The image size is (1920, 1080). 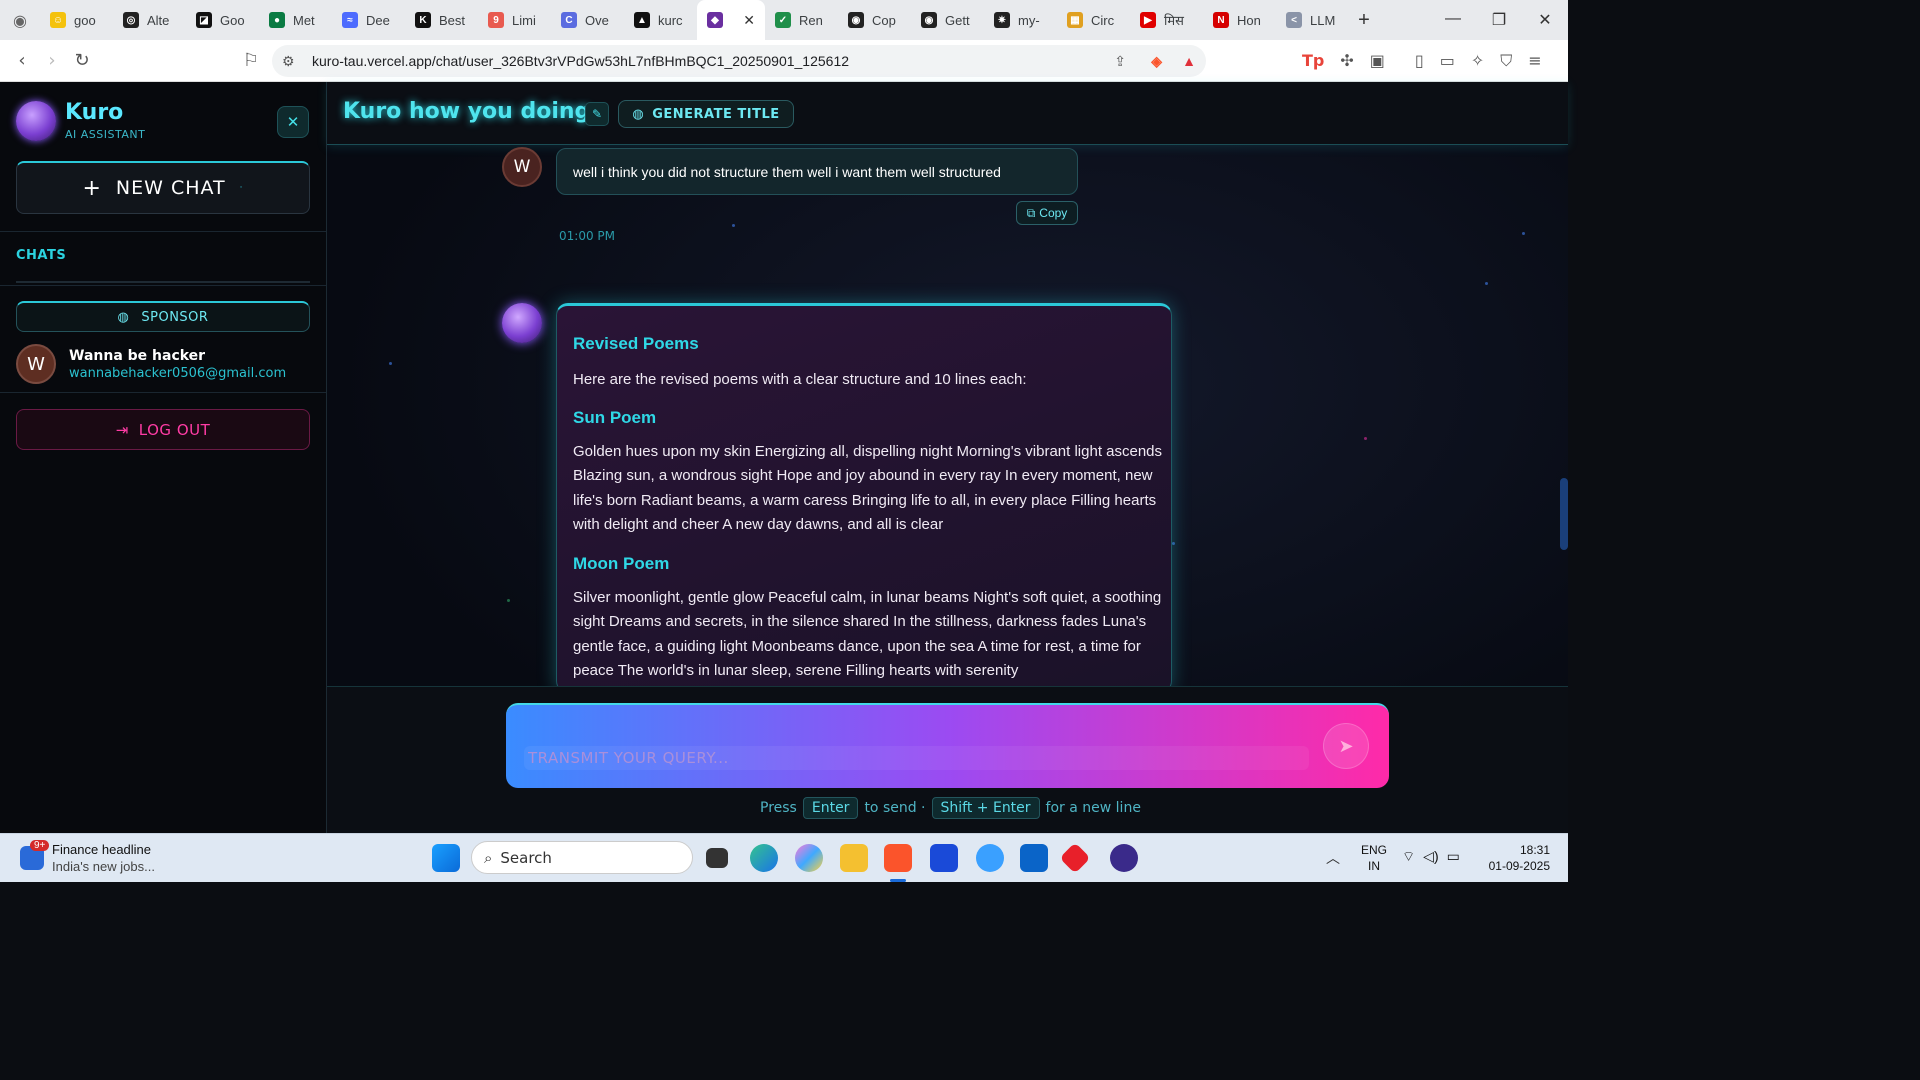 I want to click on taskbar-search: ⌕ Search, so click(x=582, y=857).